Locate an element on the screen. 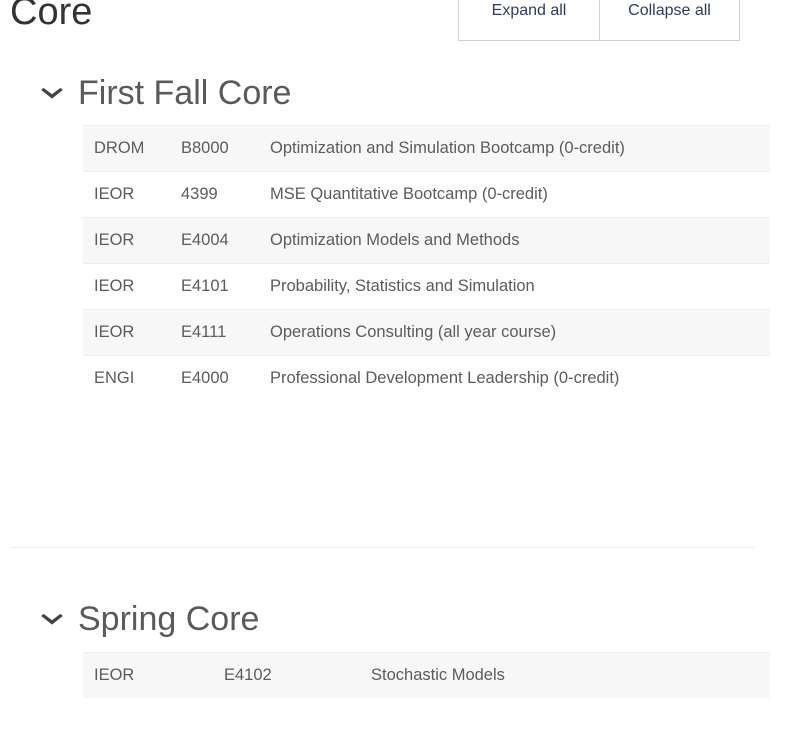 The width and height of the screenshot is (810, 735). course-code: B8000 is located at coordinates (223, 148).